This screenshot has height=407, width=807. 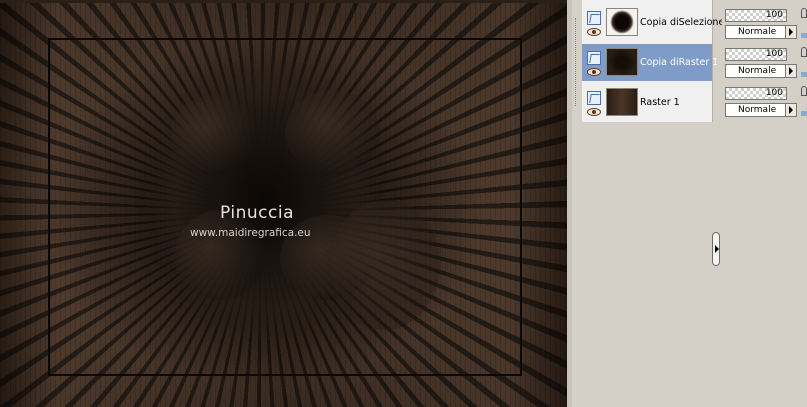 I want to click on tree-connector, so click(x=575, y=62).